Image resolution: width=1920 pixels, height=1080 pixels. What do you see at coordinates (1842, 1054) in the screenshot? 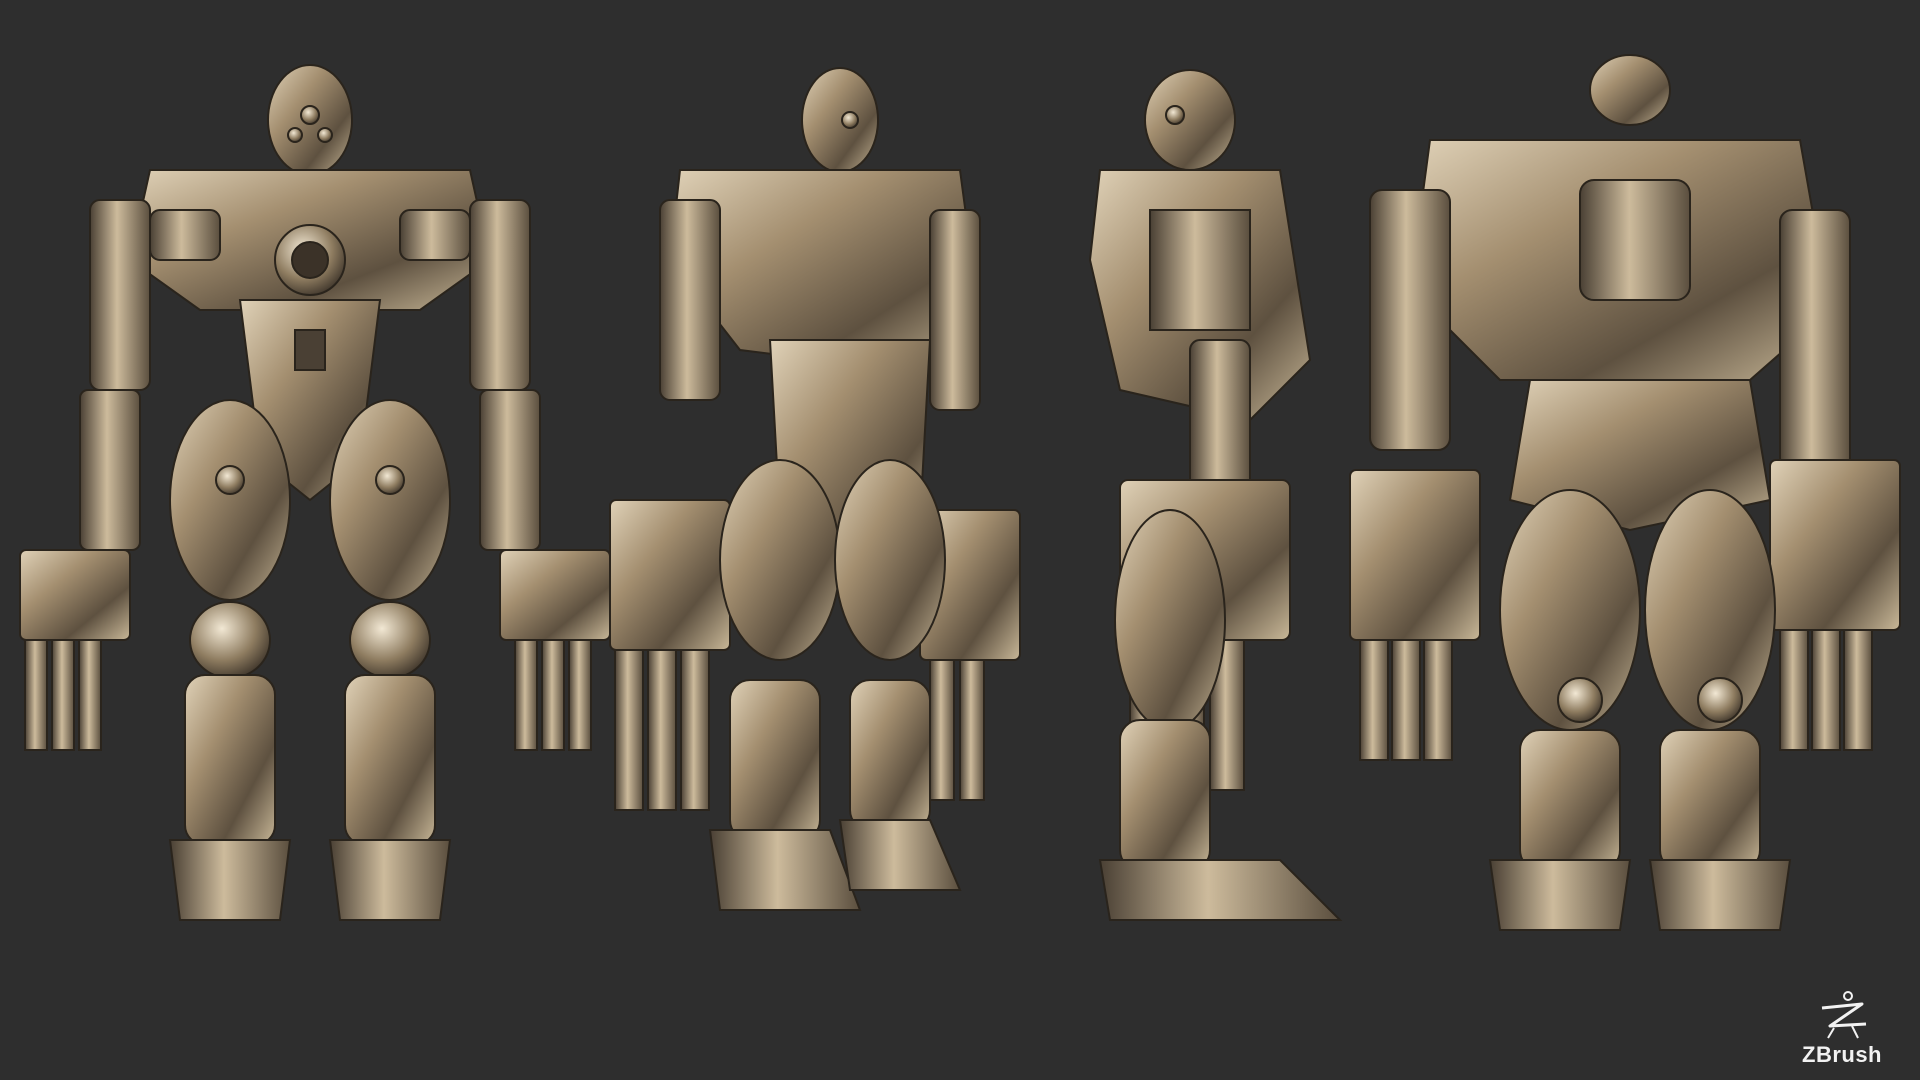
I see `zbrush-logo-text: ZBrush` at bounding box center [1842, 1054].